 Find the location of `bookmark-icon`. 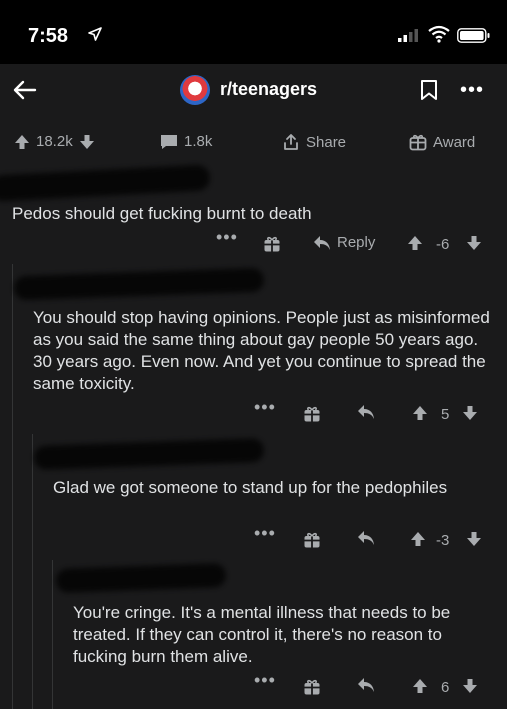

bookmark-icon is located at coordinates (429, 90).